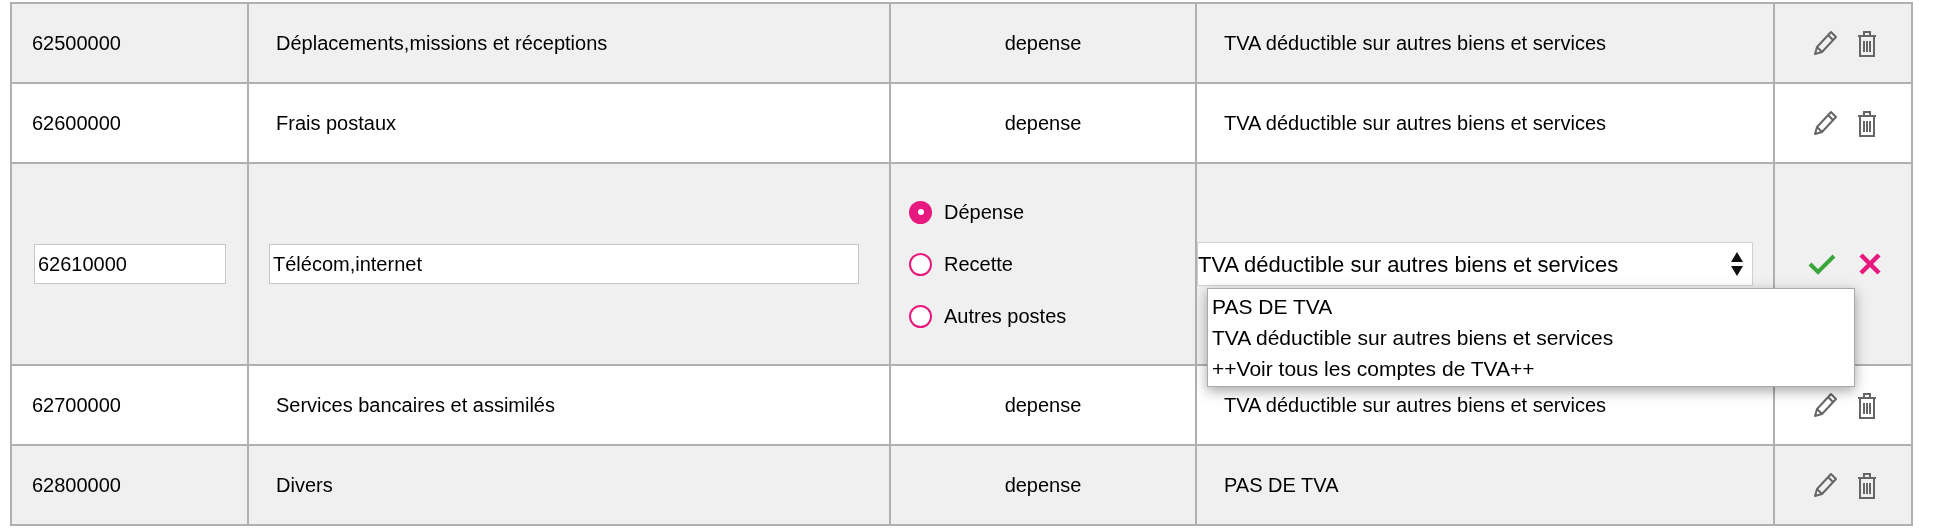 The image size is (1954, 530). What do you see at coordinates (76, 43) in the screenshot?
I see `account-code: 62500000` at bounding box center [76, 43].